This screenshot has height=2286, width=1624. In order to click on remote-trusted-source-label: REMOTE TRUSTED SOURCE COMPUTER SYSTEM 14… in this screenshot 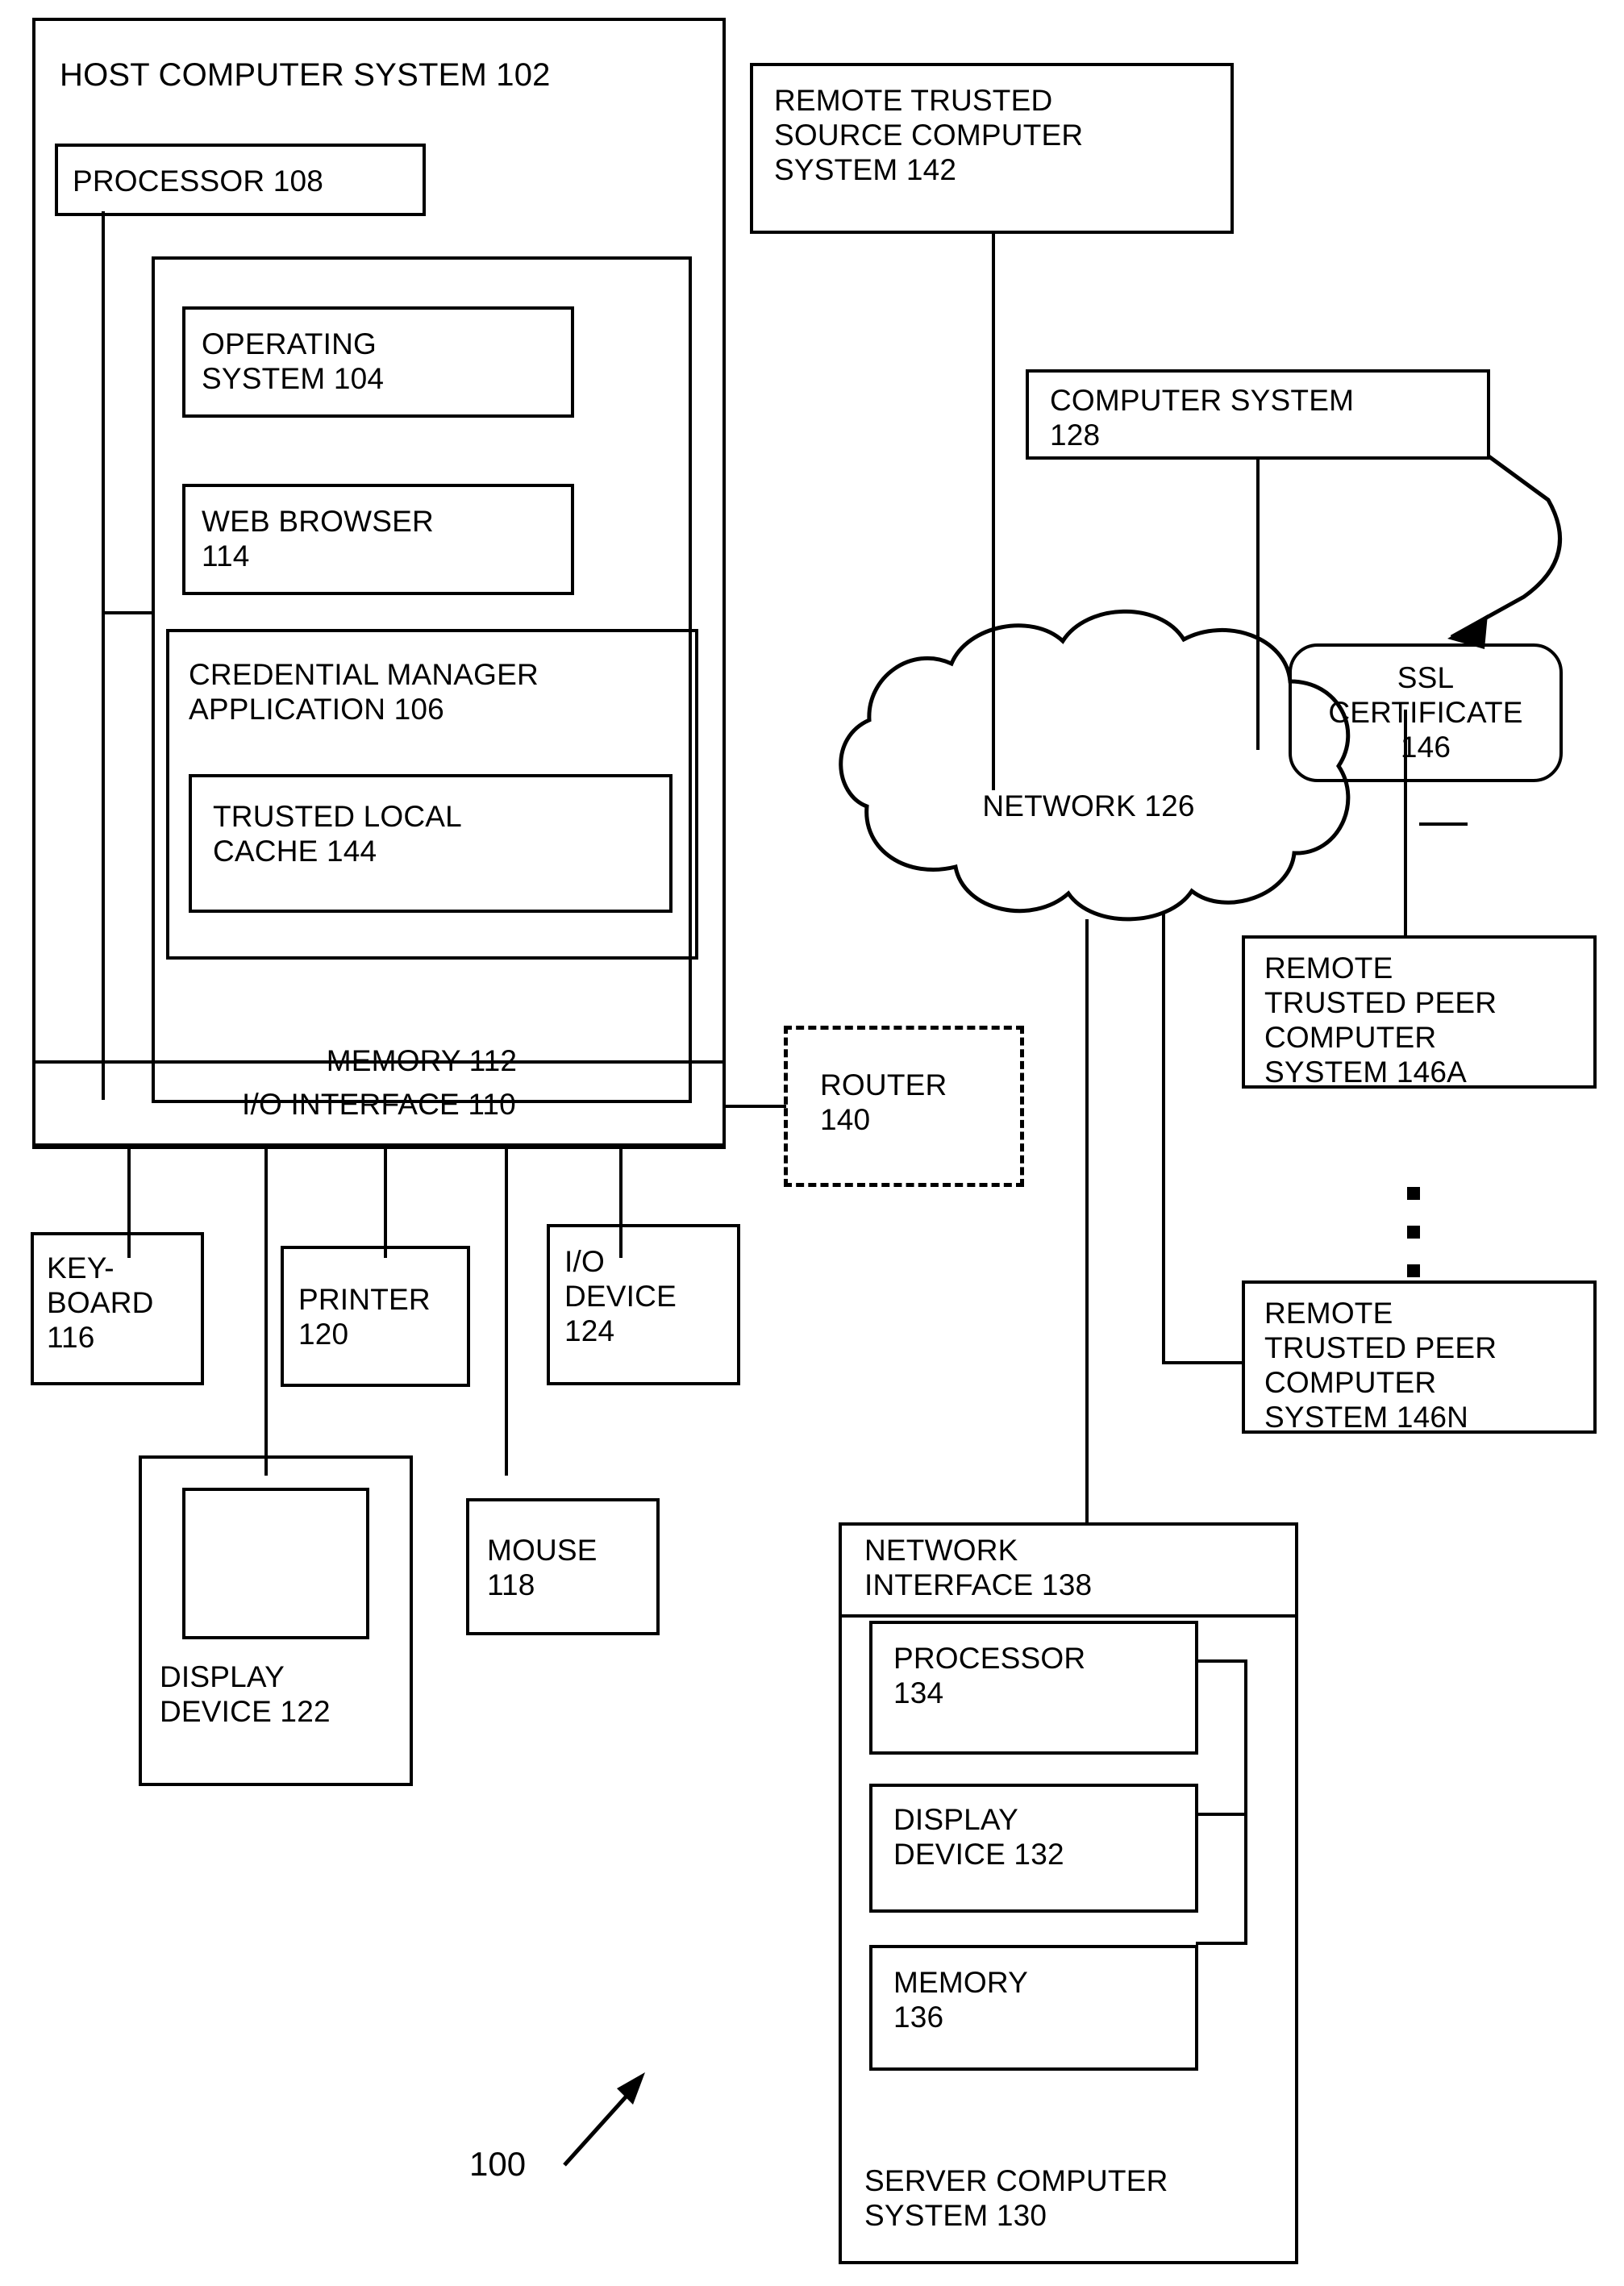, I will do `click(929, 135)`.